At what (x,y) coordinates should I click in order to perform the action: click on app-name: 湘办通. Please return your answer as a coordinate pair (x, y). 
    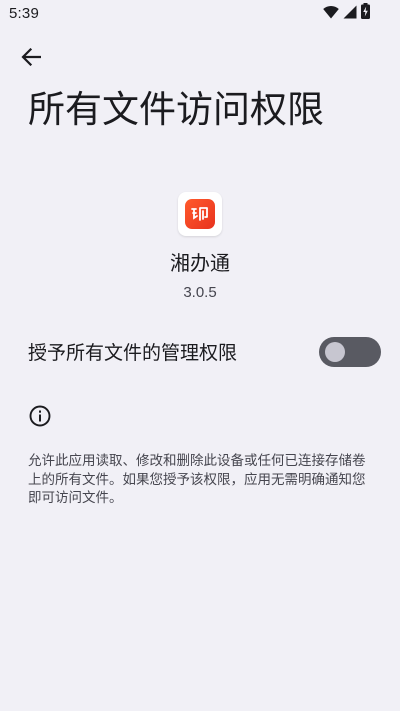
    Looking at the image, I should click on (200, 263).